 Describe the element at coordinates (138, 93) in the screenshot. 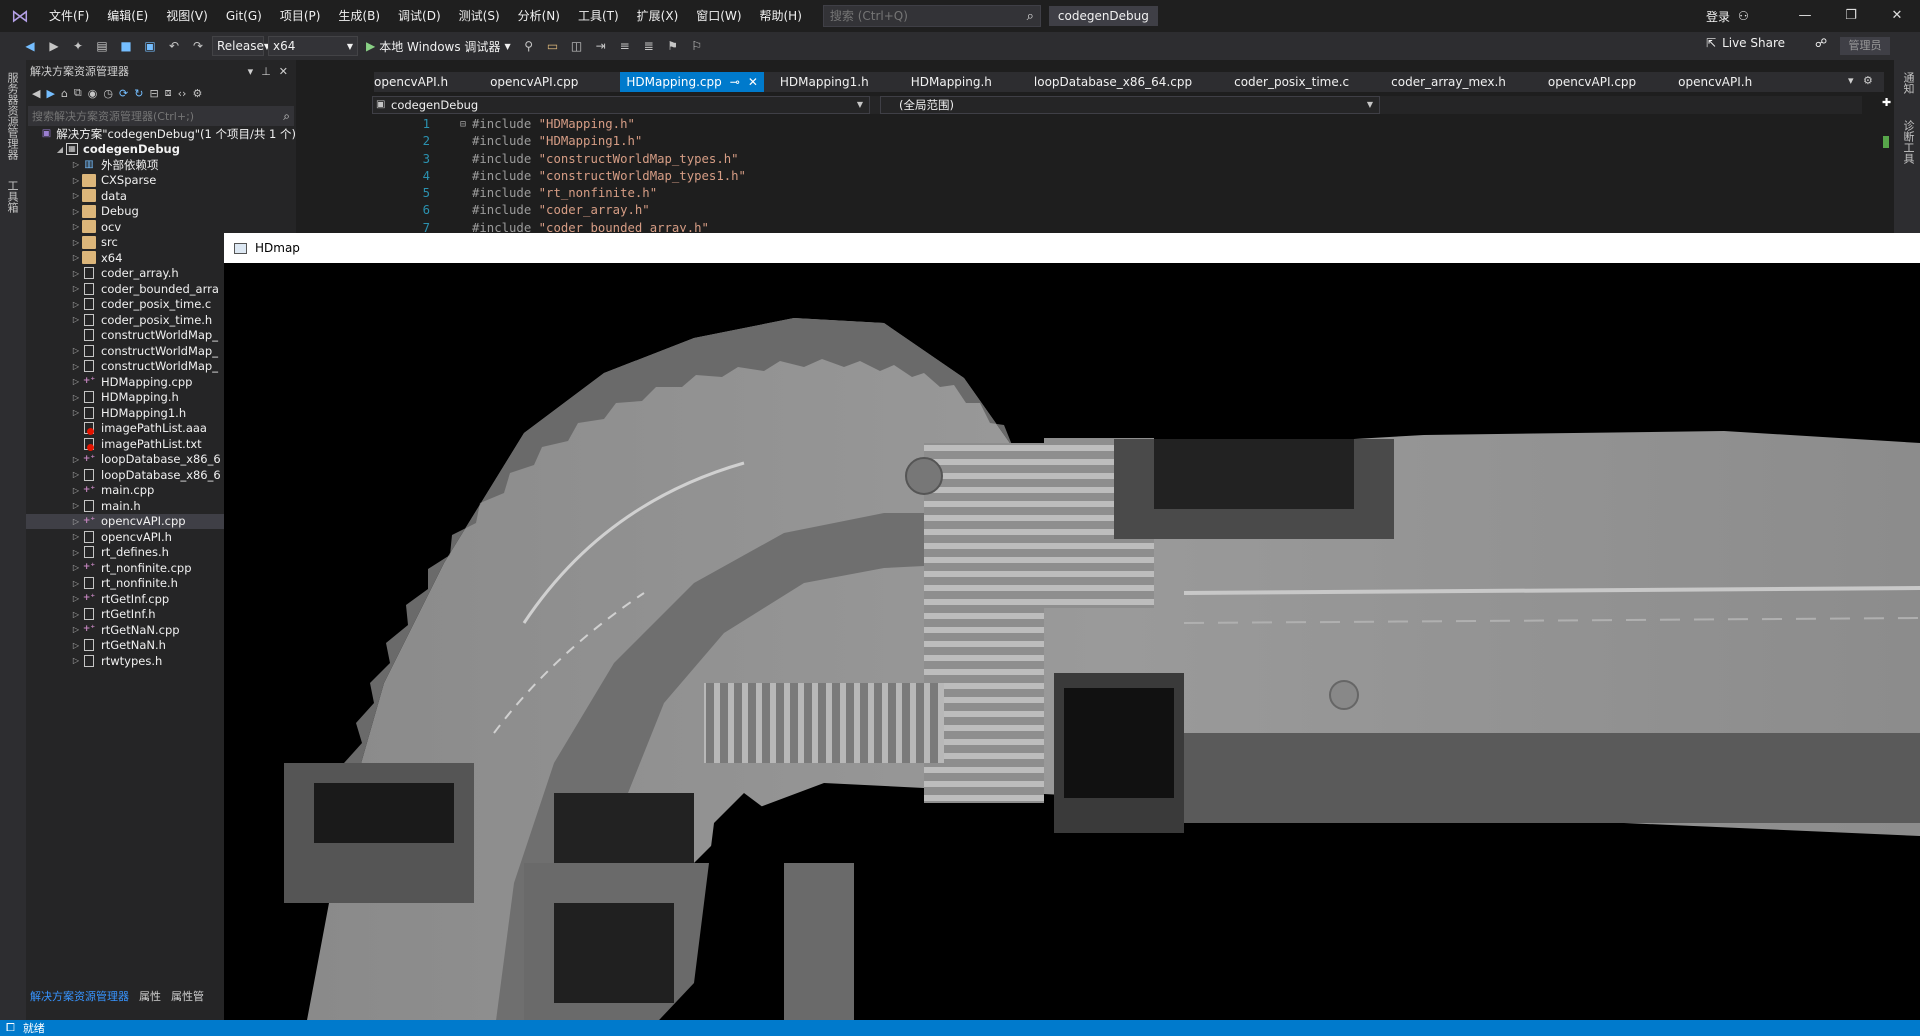

I see `refresh-icon: ↻` at that location.